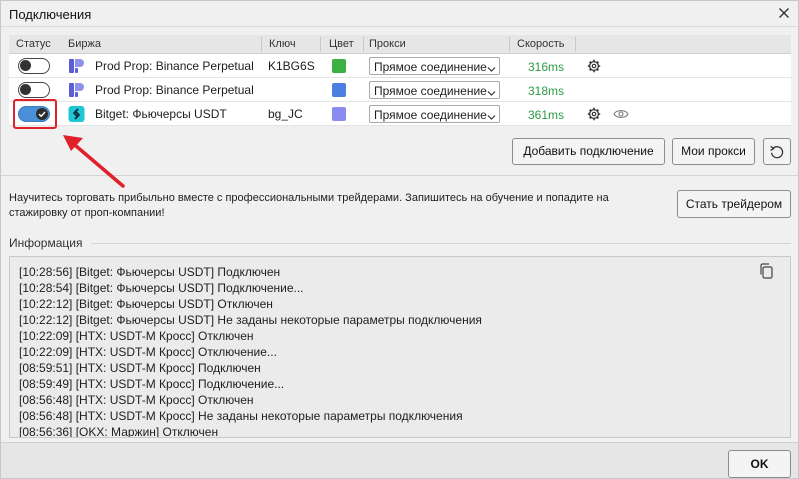 This screenshot has height=479, width=799. I want to click on exchange-name: Bitget: Фьючерсы USDT, so click(161, 114).